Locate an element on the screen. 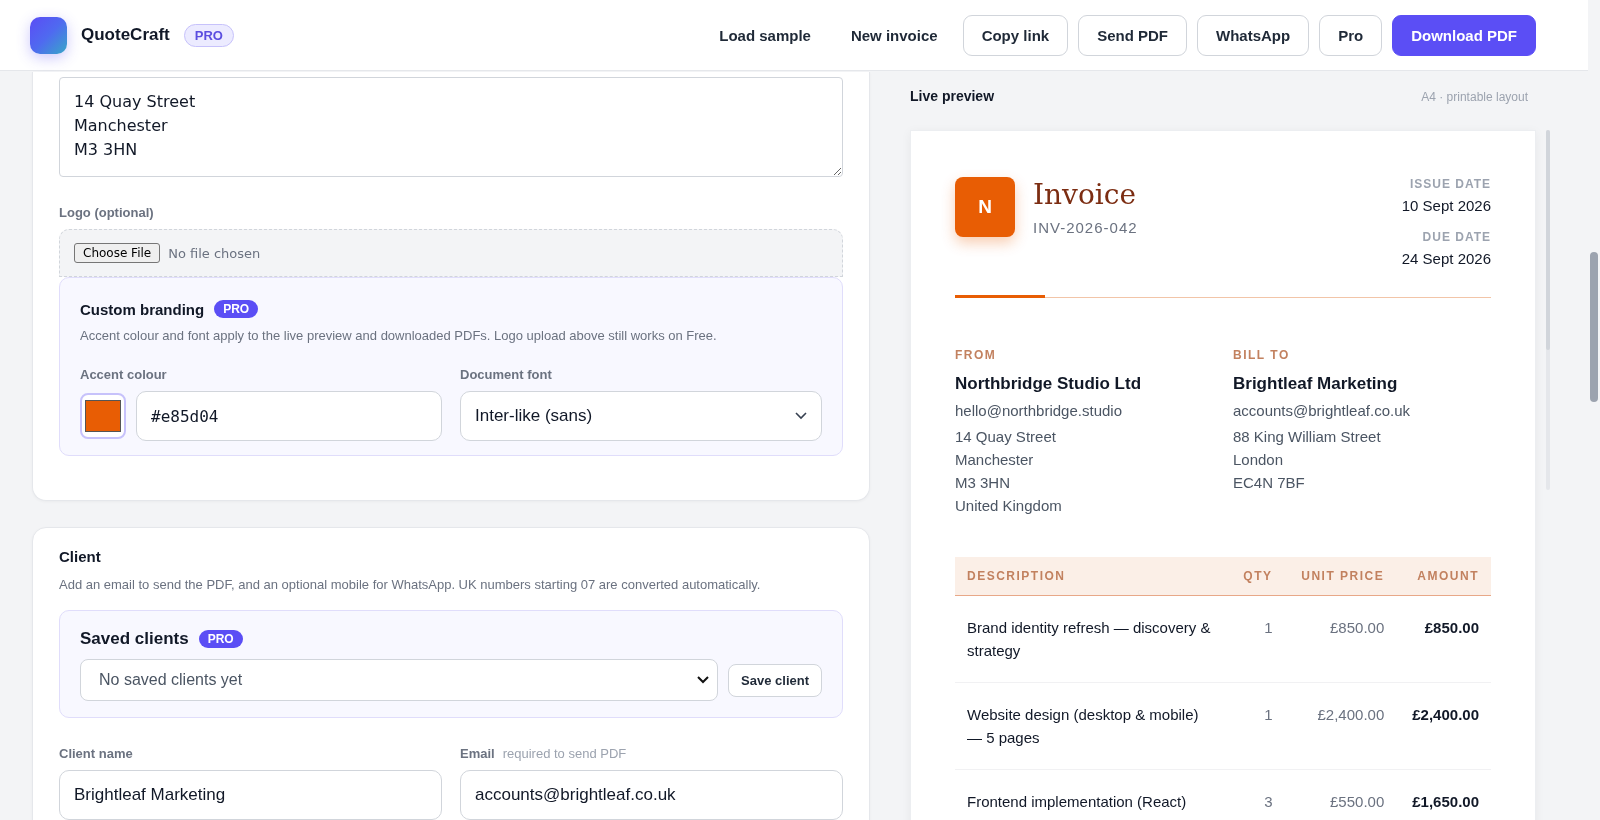 Image resolution: width=1600 pixels, height=820 pixels. party-email: hello@northbridge.studio is located at coordinates (1039, 410).